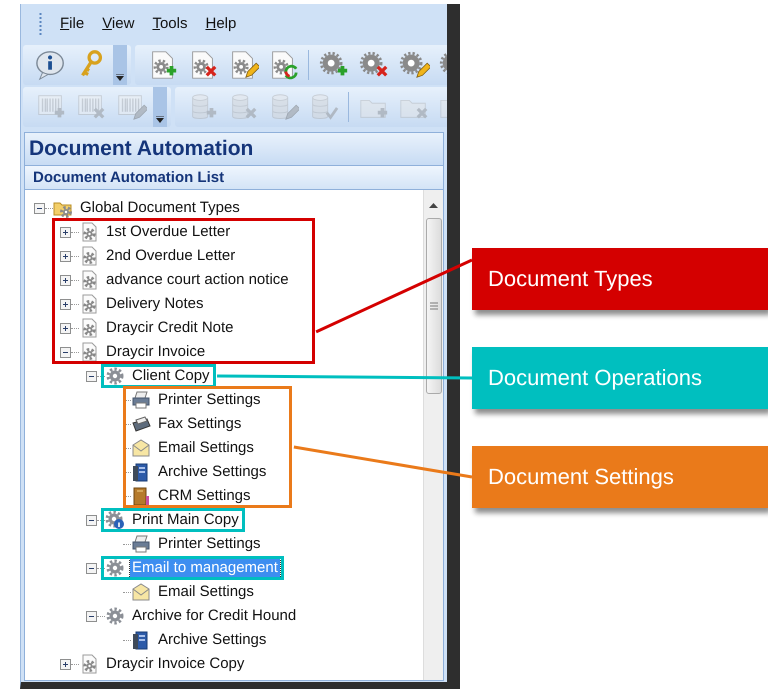  I want to click on tree-item: Client Copy, so click(171, 376).